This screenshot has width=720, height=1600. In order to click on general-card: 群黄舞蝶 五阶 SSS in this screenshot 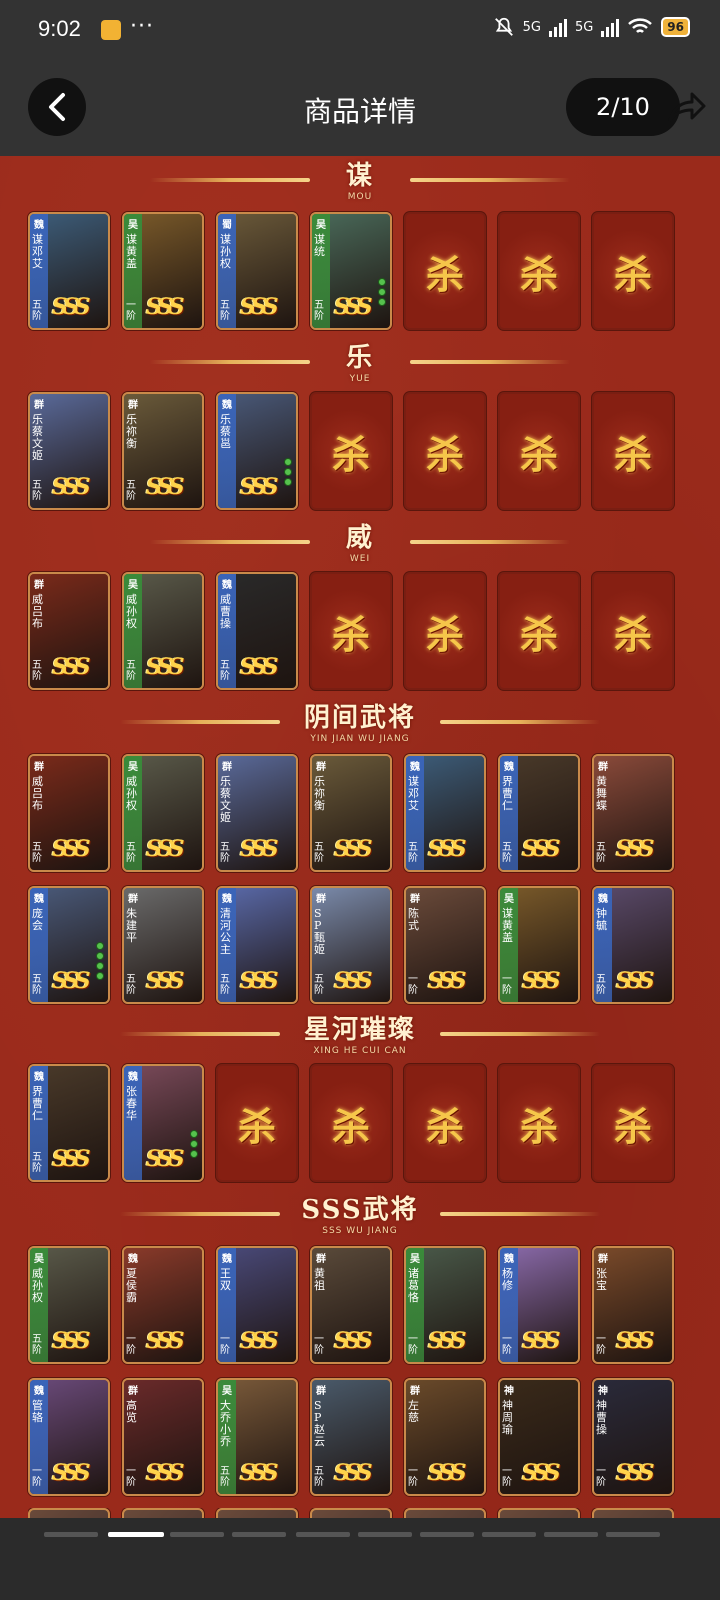, I will do `click(633, 813)`.